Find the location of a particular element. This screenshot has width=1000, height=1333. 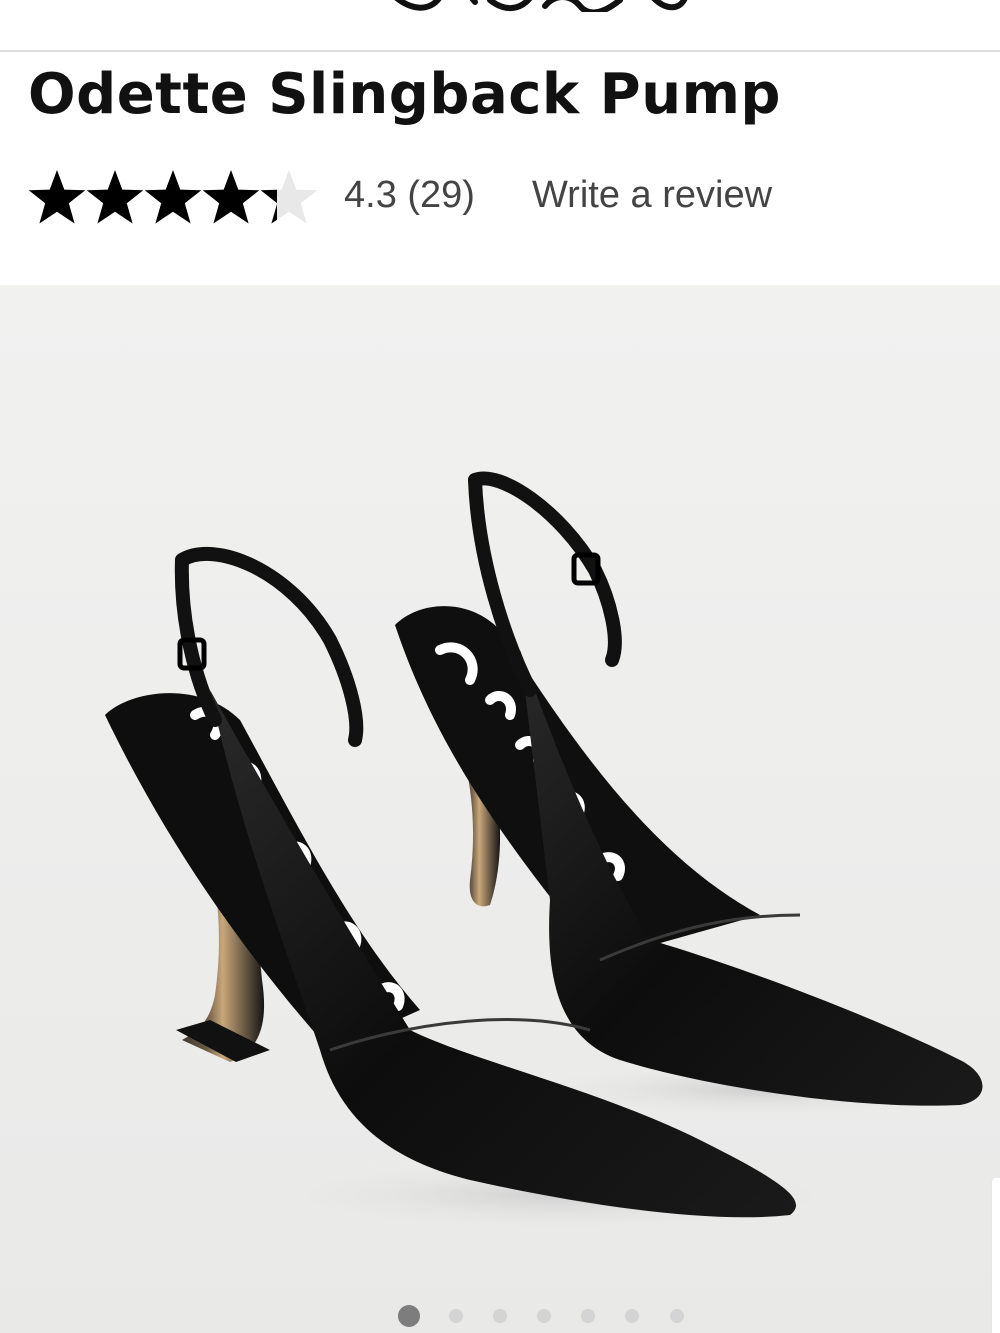

next-image-peek is located at coordinates (995, 1255).